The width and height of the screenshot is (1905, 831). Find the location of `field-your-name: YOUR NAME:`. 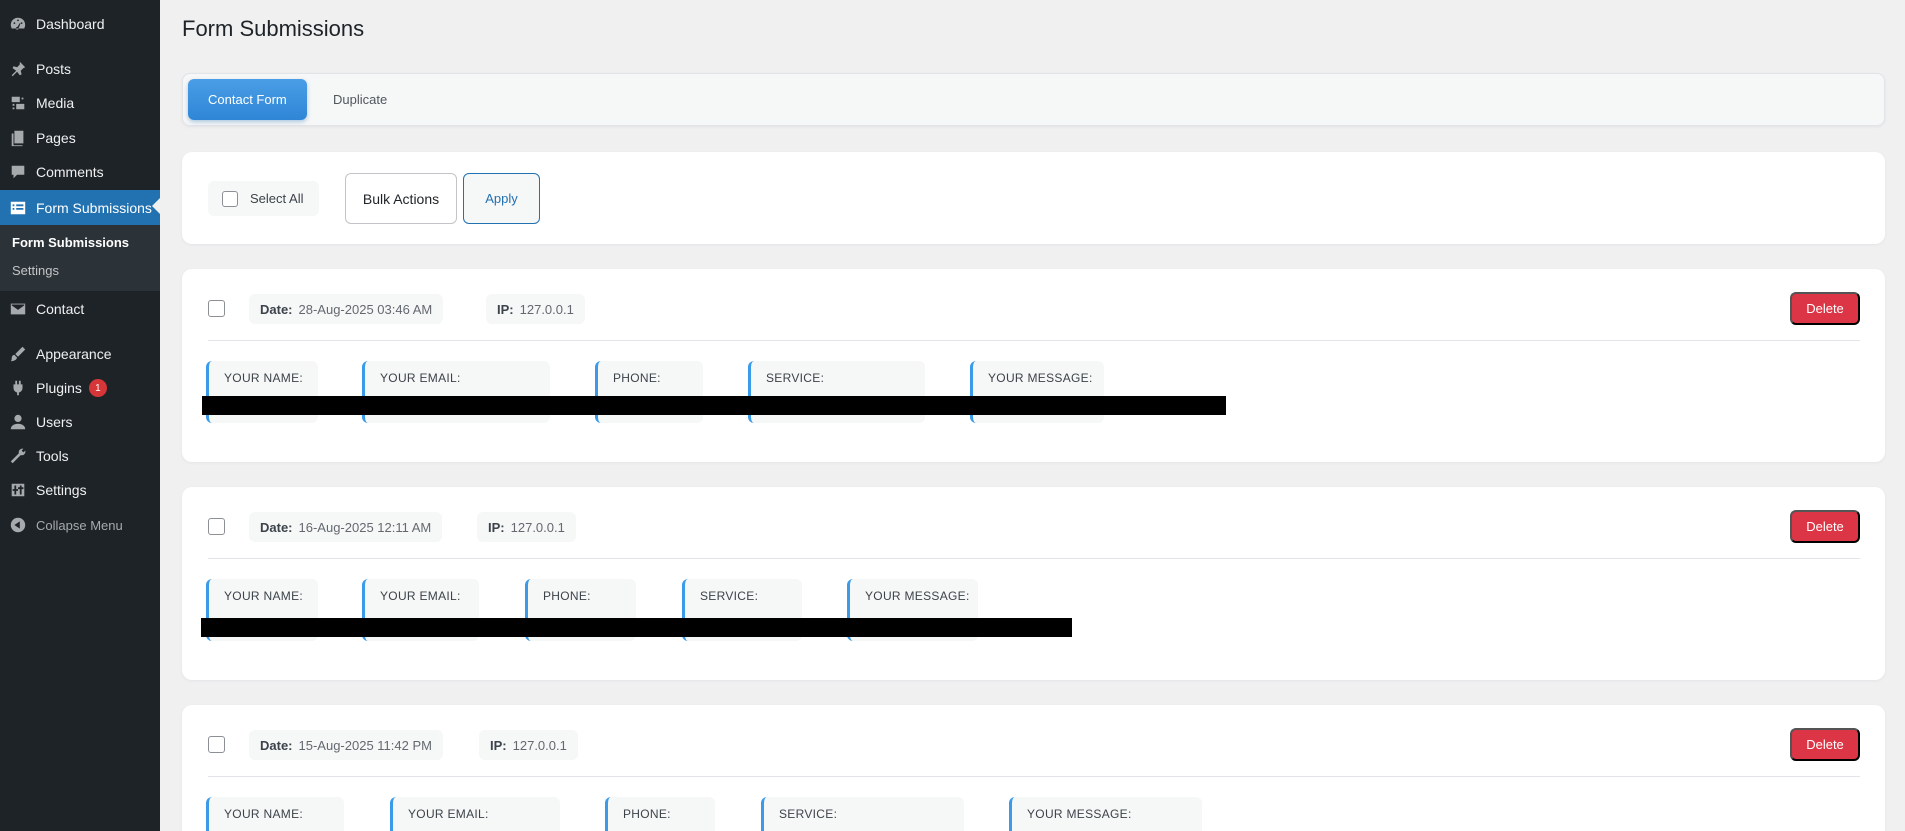

field-your-name: YOUR NAME: is located at coordinates (275, 814).